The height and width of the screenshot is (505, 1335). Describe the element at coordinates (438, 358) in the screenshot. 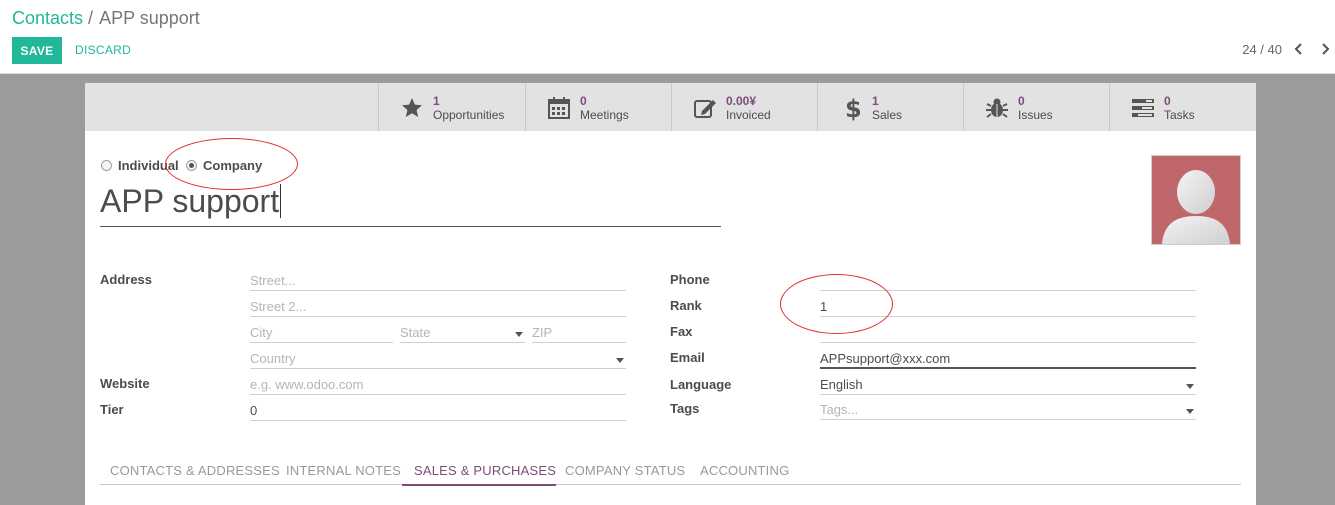

I see `country-select: Country` at that location.